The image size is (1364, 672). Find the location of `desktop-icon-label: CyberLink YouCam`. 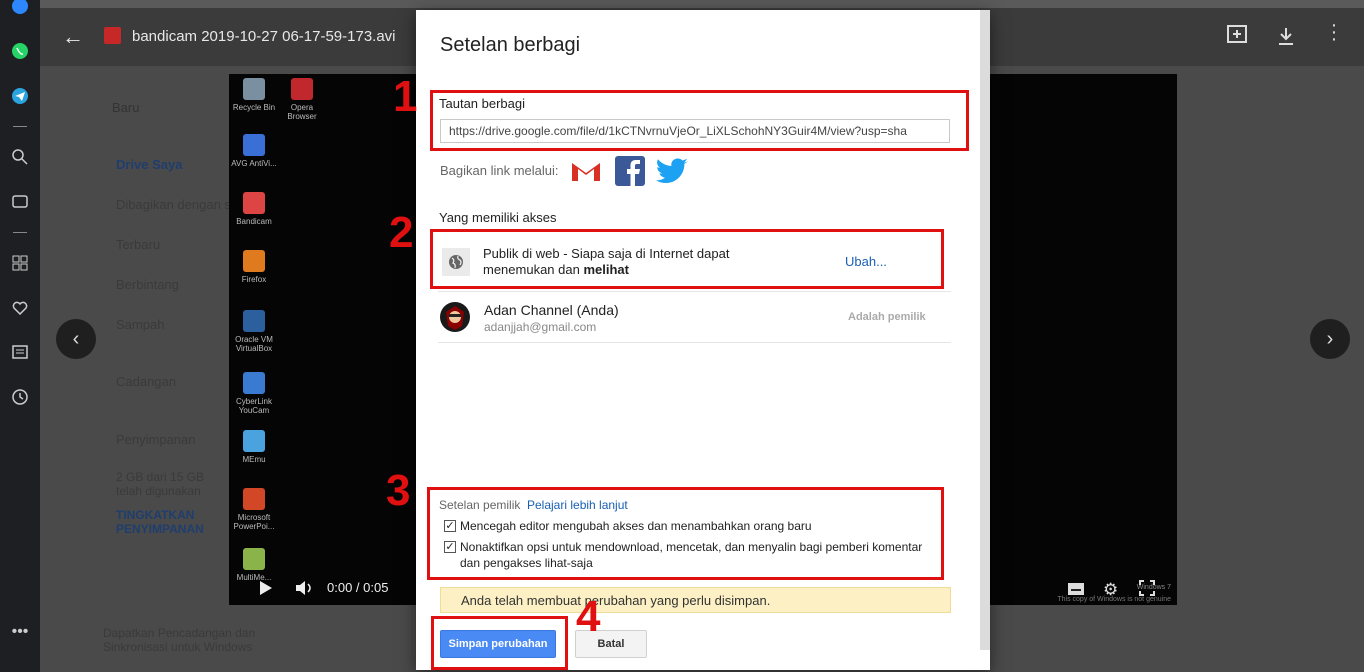

desktop-icon-label: CyberLink YouCam is located at coordinates (253, 406).